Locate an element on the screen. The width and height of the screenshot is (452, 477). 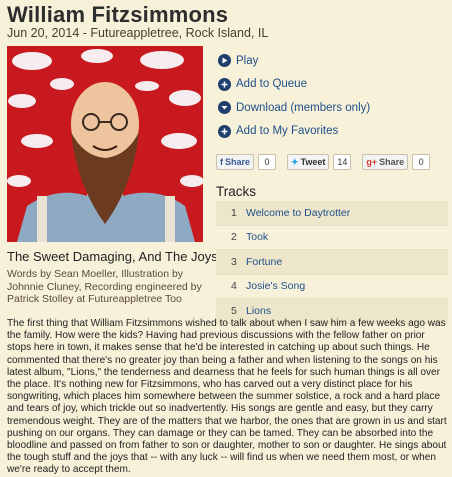
google-plus-share-label: Share is located at coordinates (392, 162).